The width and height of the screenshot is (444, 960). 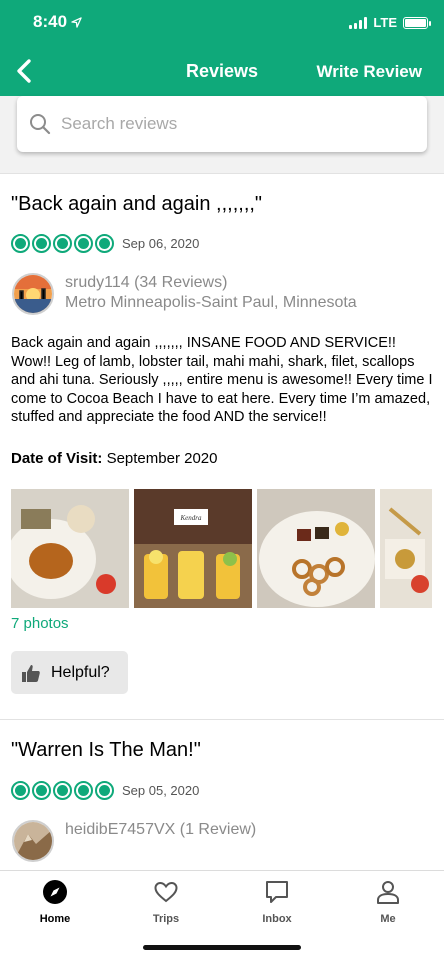 I want to click on status-time-text: 8:40, so click(x=50, y=21).